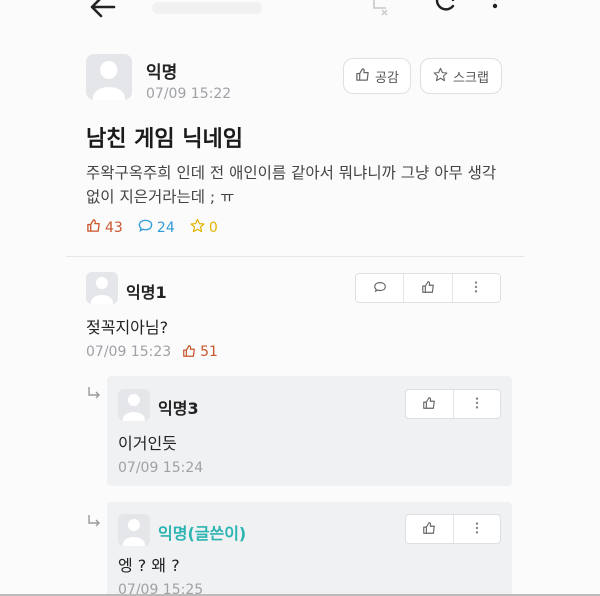 The width and height of the screenshot is (600, 596). What do you see at coordinates (102, 288) in the screenshot?
I see `comment-avatar` at bounding box center [102, 288].